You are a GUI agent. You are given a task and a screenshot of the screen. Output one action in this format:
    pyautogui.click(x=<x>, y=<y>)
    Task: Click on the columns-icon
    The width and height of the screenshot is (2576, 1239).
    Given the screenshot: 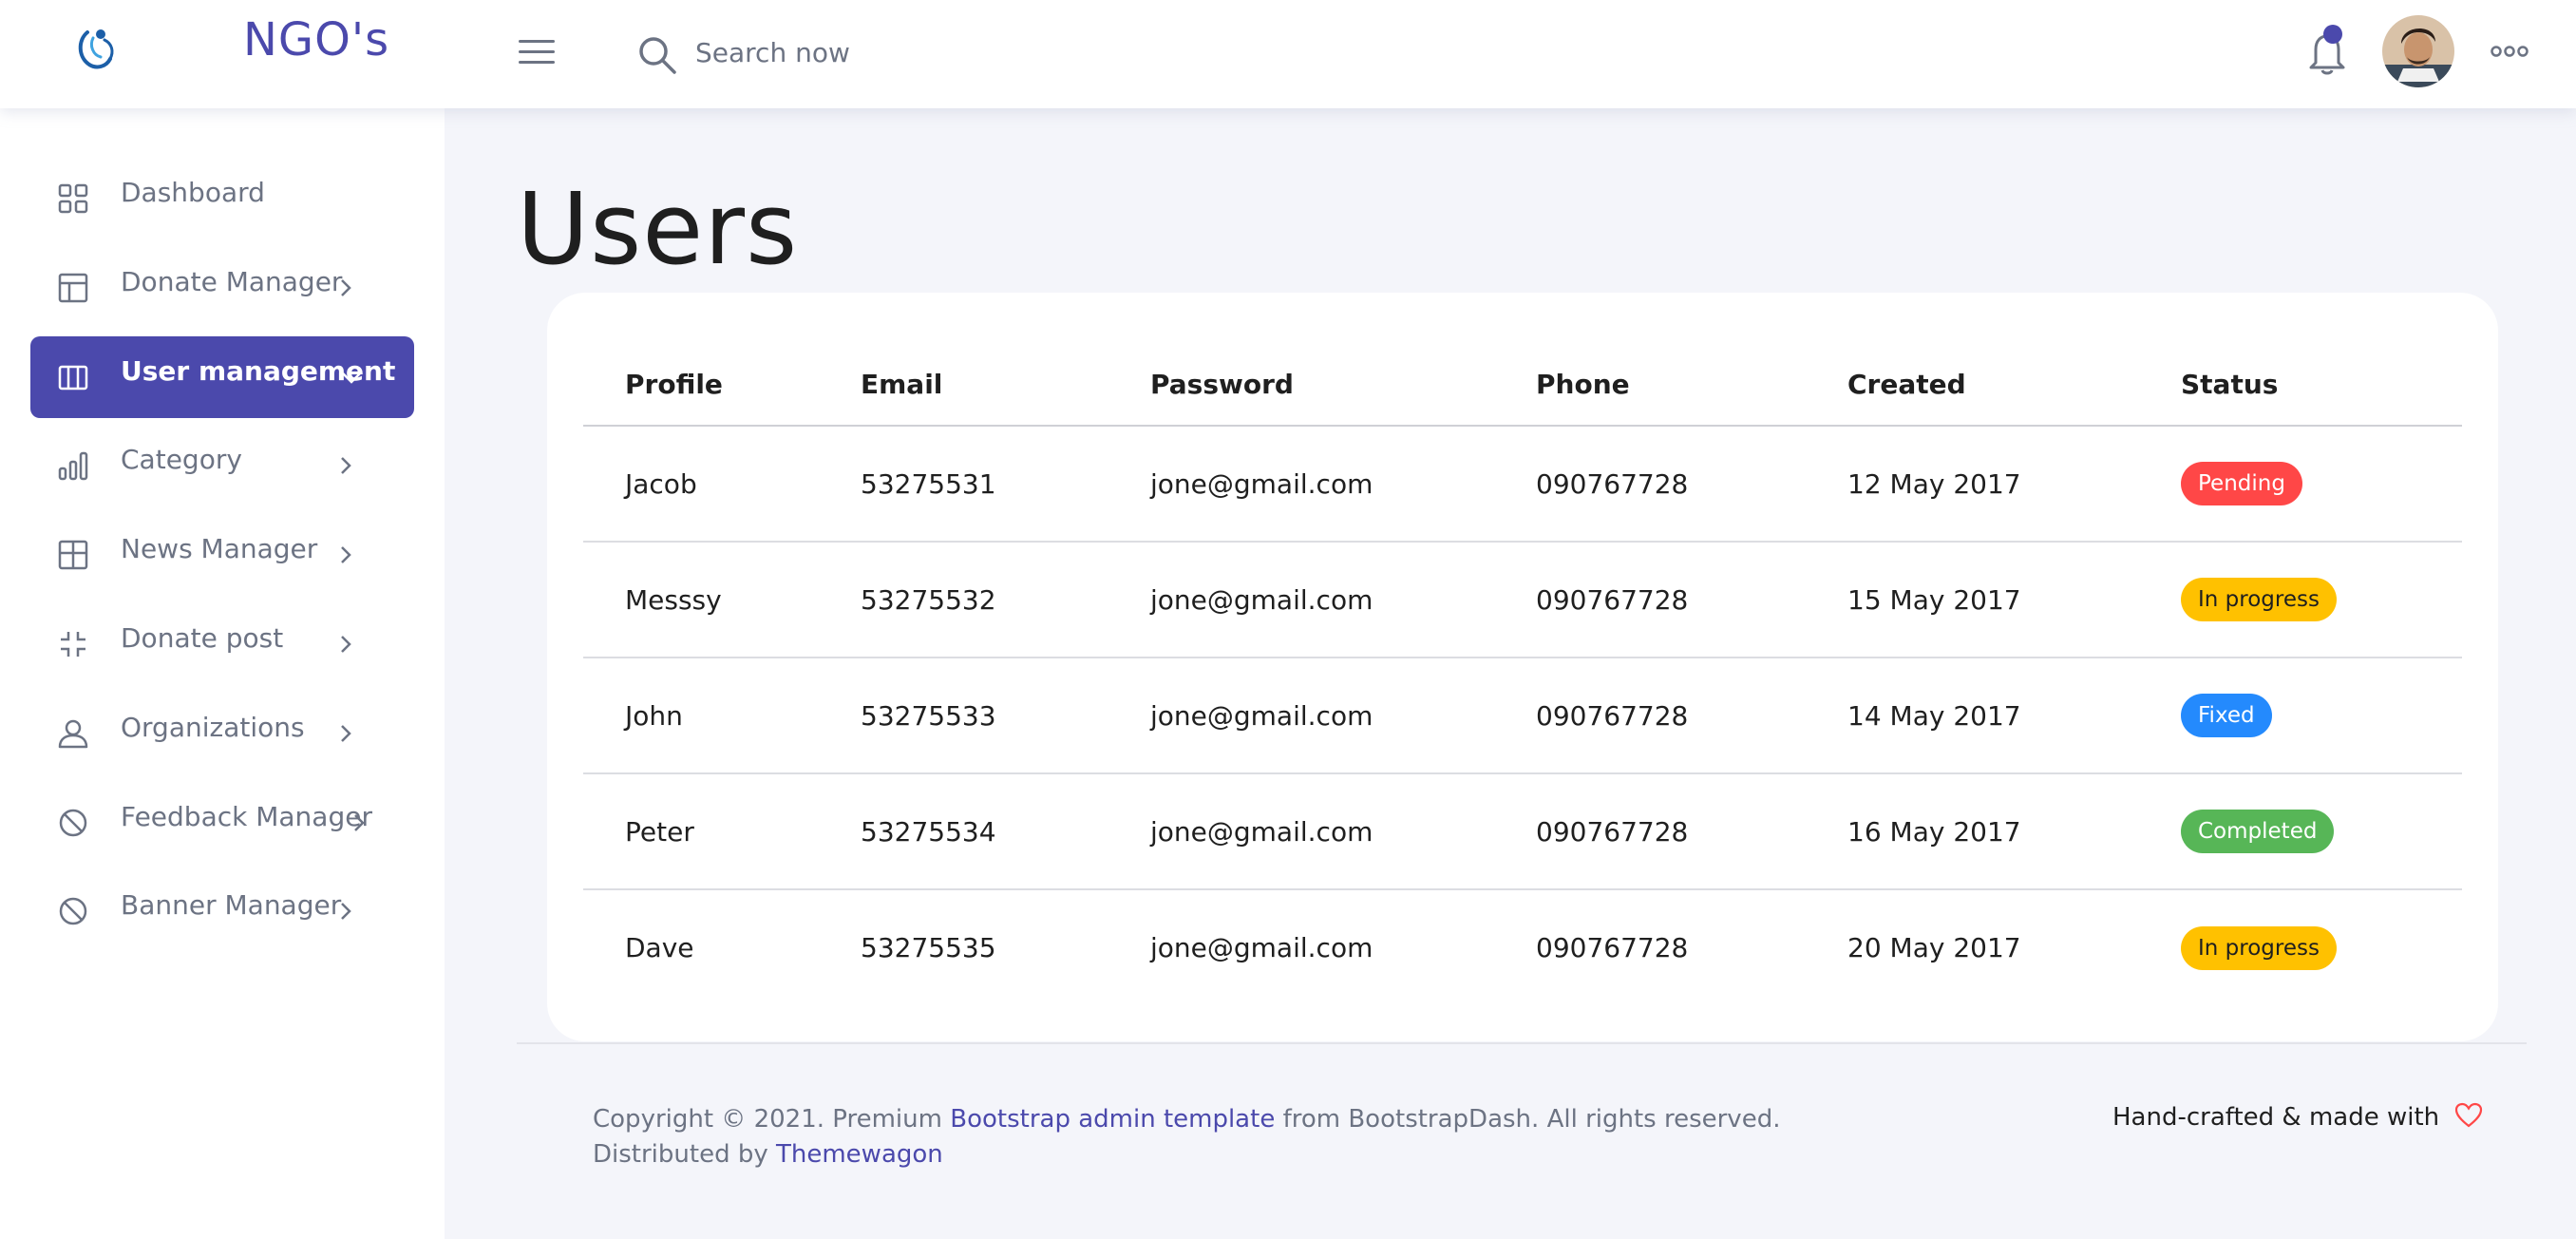 What is the action you would take?
    pyautogui.click(x=73, y=378)
    